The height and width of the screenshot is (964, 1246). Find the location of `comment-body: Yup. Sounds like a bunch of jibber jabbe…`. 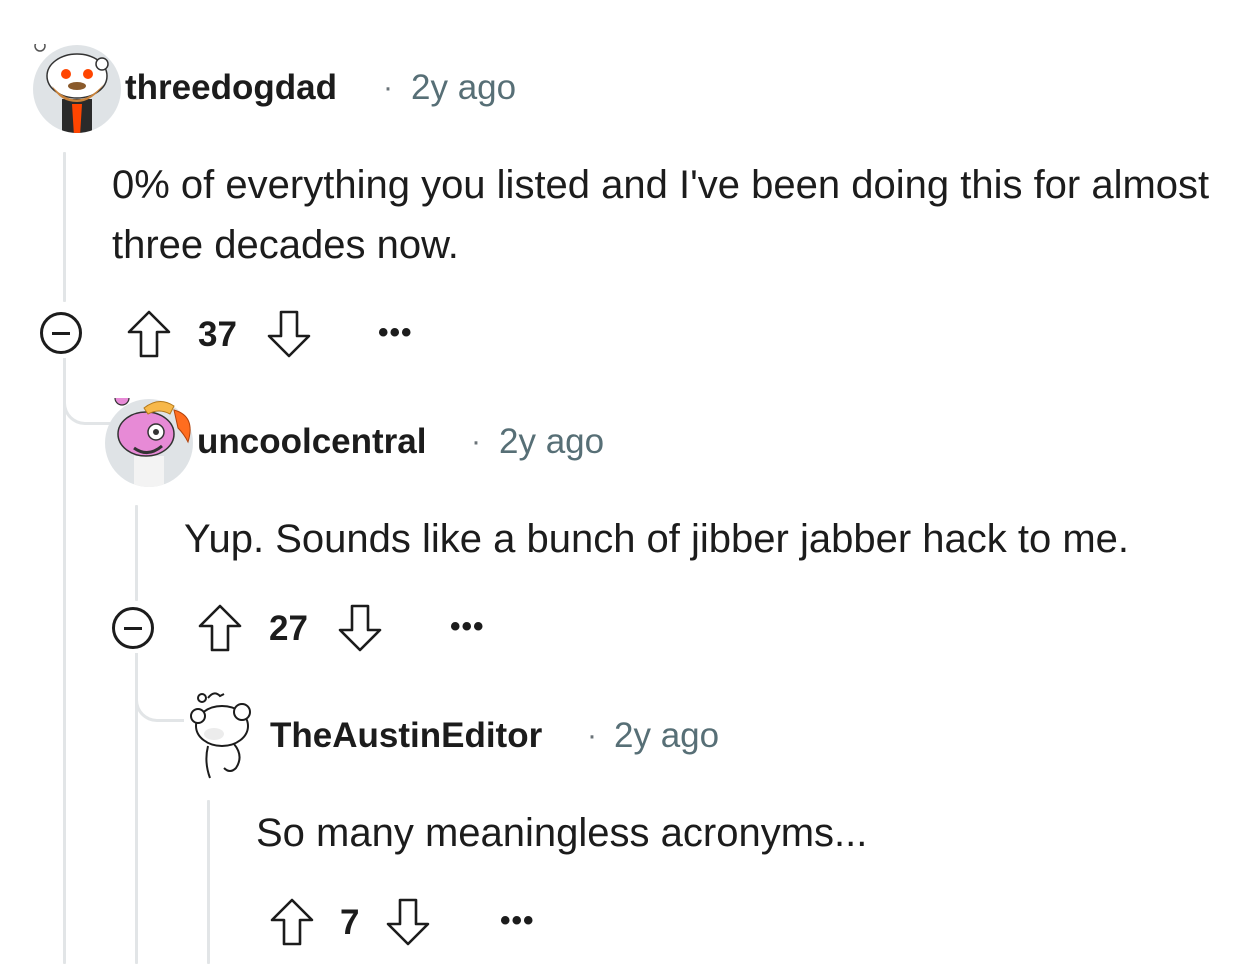

comment-body: Yup. Sounds like a bunch of jibber jabbe… is located at coordinates (657, 539).